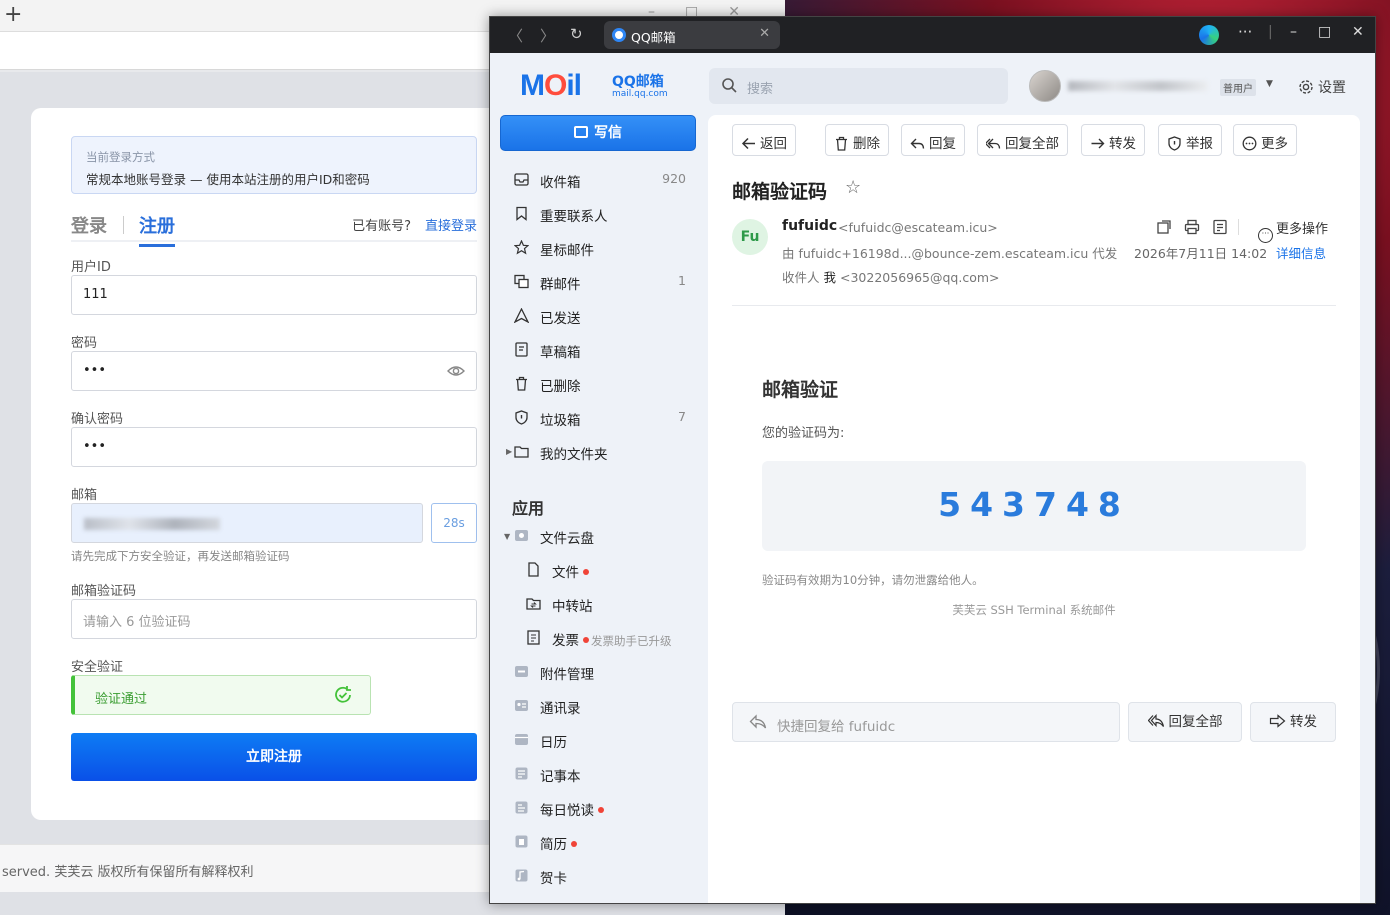  I want to click on sidebar-item-invoice: 发票 发票助手已升级, so click(617, 638).